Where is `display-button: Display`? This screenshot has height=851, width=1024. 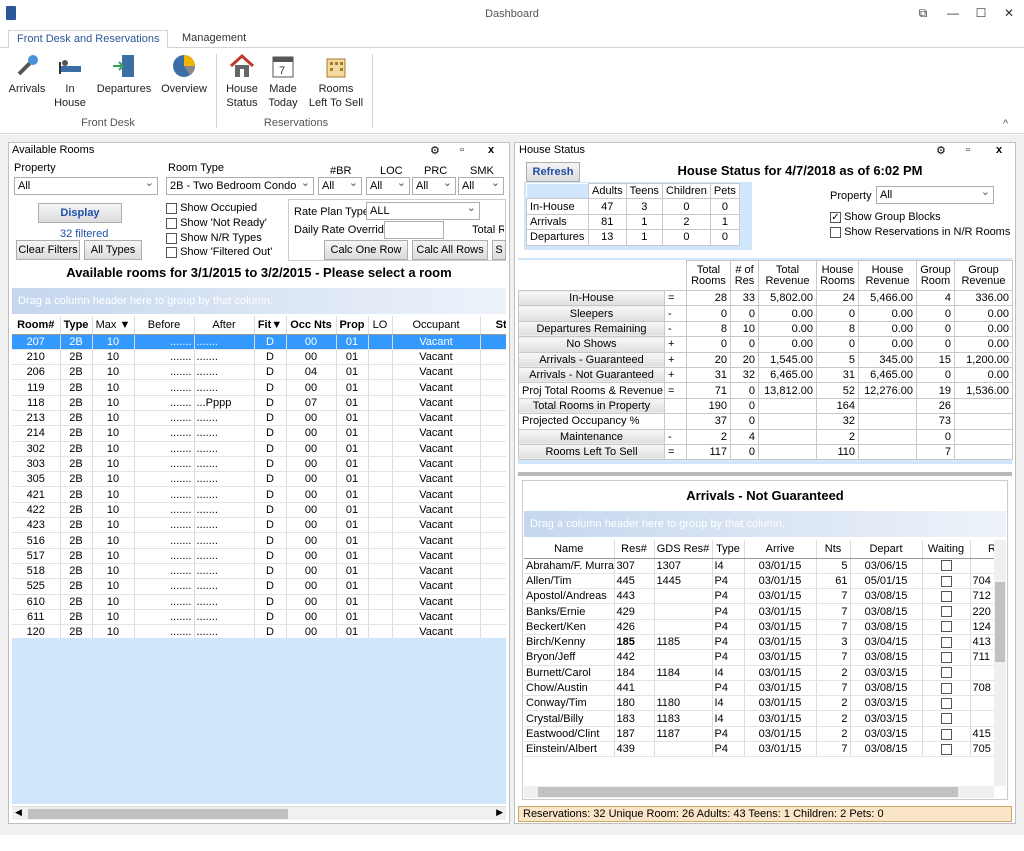 display-button: Display is located at coordinates (80, 213).